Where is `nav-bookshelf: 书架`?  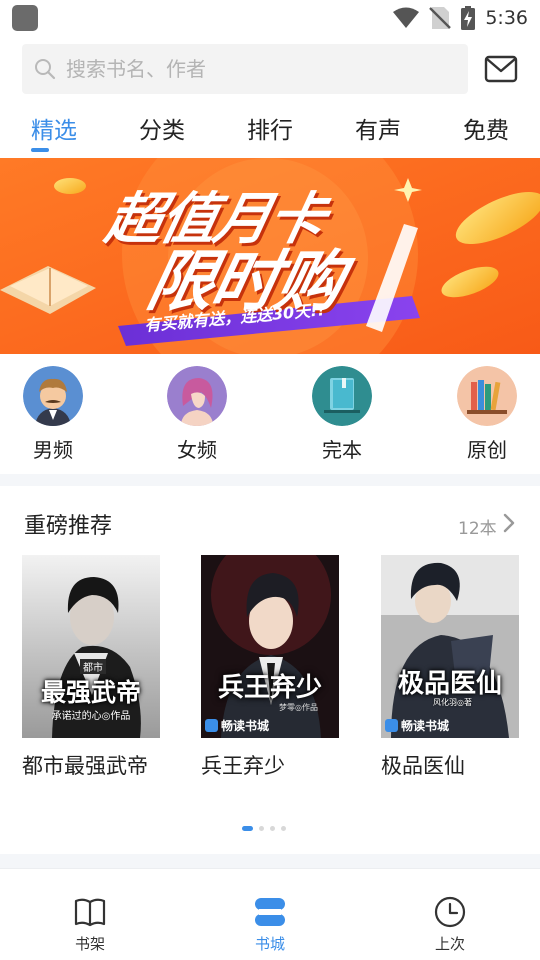 nav-bookshelf: 书架 is located at coordinates (90, 924).